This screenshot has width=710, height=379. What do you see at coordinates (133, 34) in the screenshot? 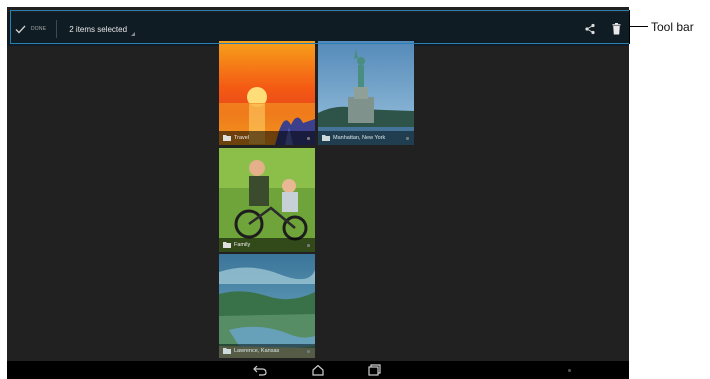
I see `dropdown-caret-icon` at bounding box center [133, 34].